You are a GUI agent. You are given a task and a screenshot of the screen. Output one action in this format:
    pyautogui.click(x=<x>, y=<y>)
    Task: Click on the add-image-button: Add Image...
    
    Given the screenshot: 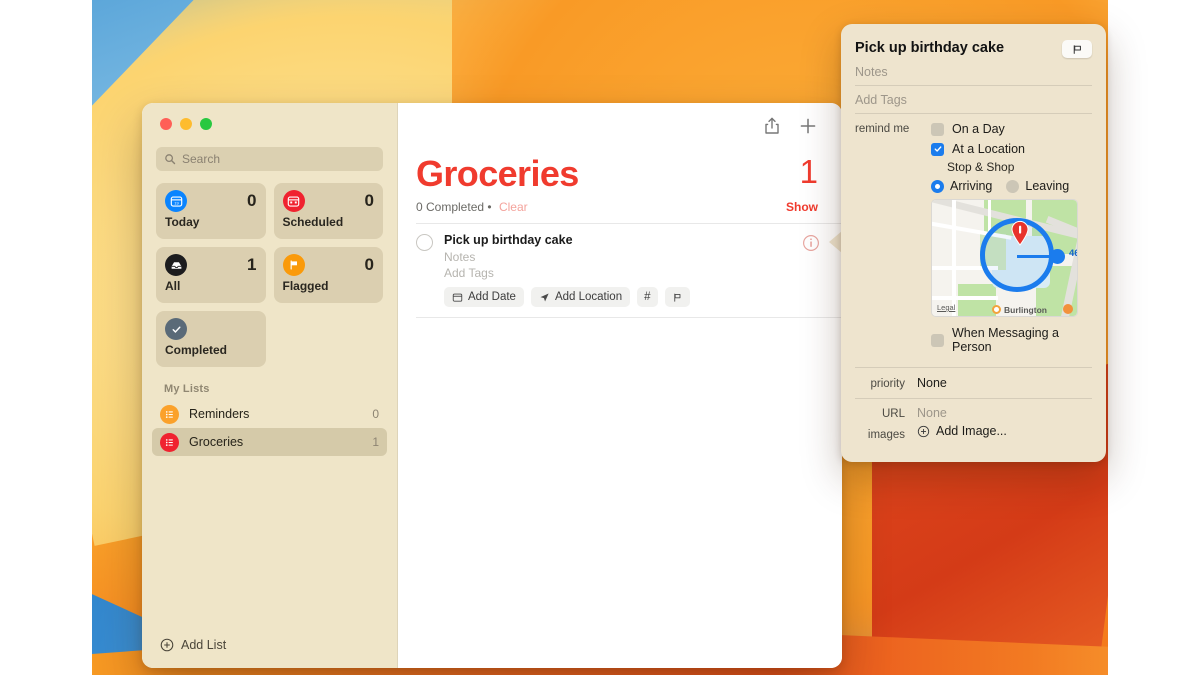 What is the action you would take?
    pyautogui.click(x=962, y=431)
    